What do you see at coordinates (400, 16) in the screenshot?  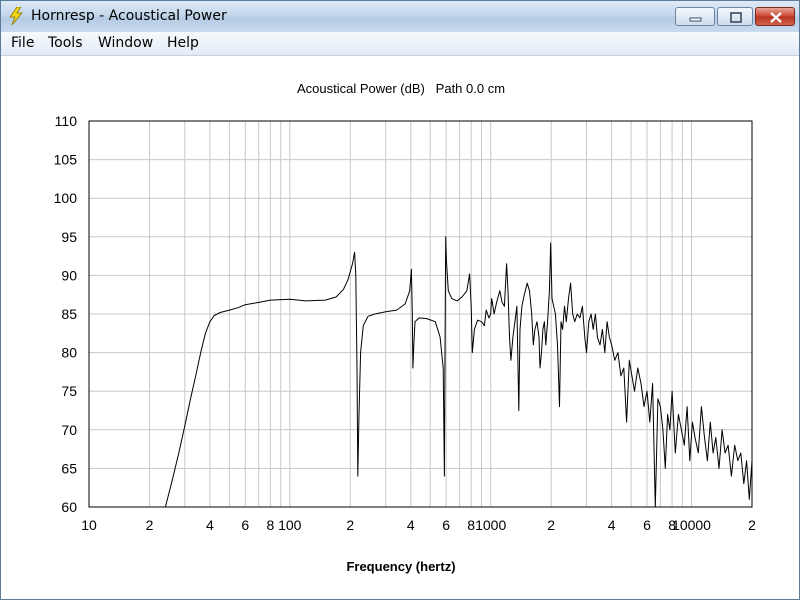 I see `title-bar: Hornresp - Acoustical Power` at bounding box center [400, 16].